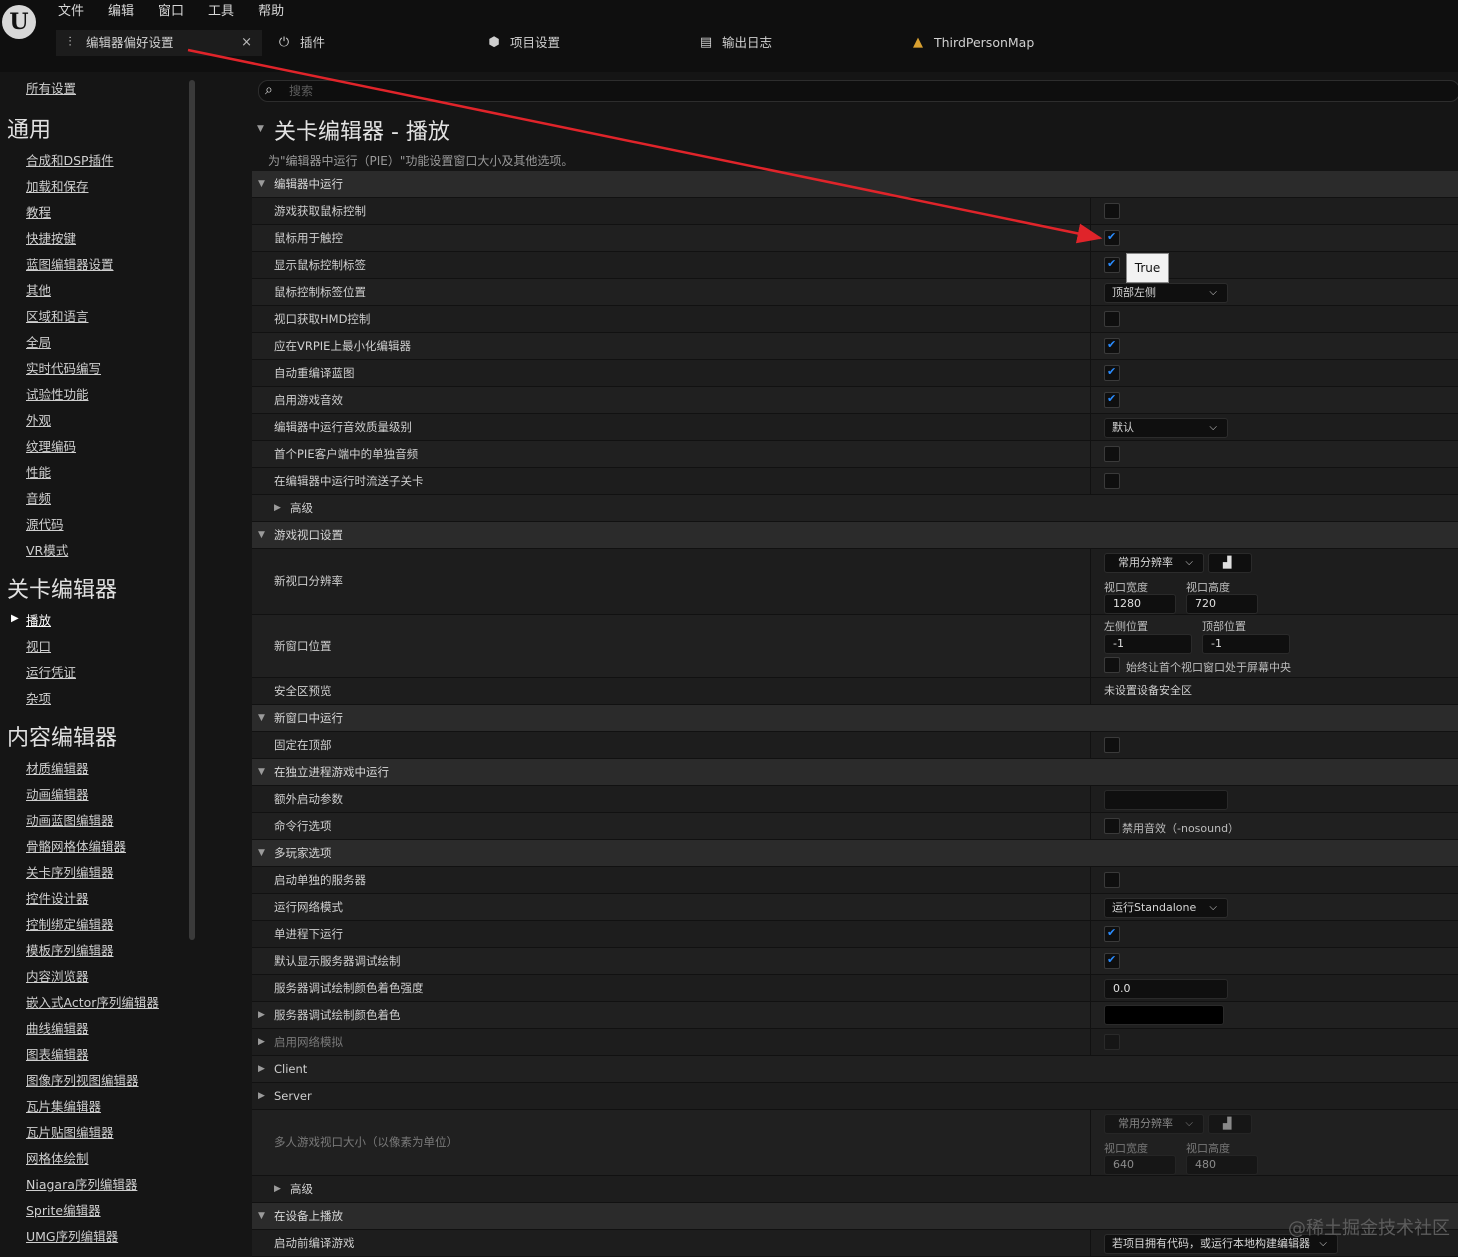 The height and width of the screenshot is (1257, 1458). Describe the element at coordinates (1140, 1165) in the screenshot. I see `mp-width-input: 640` at that location.